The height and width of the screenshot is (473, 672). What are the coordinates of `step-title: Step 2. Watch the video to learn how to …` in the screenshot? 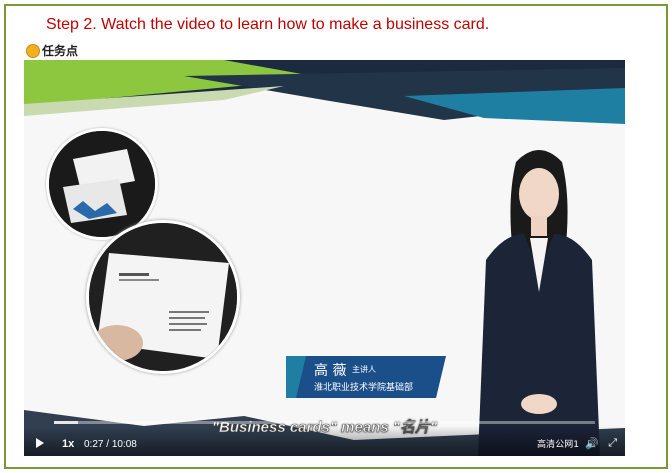 It's located at (268, 24).